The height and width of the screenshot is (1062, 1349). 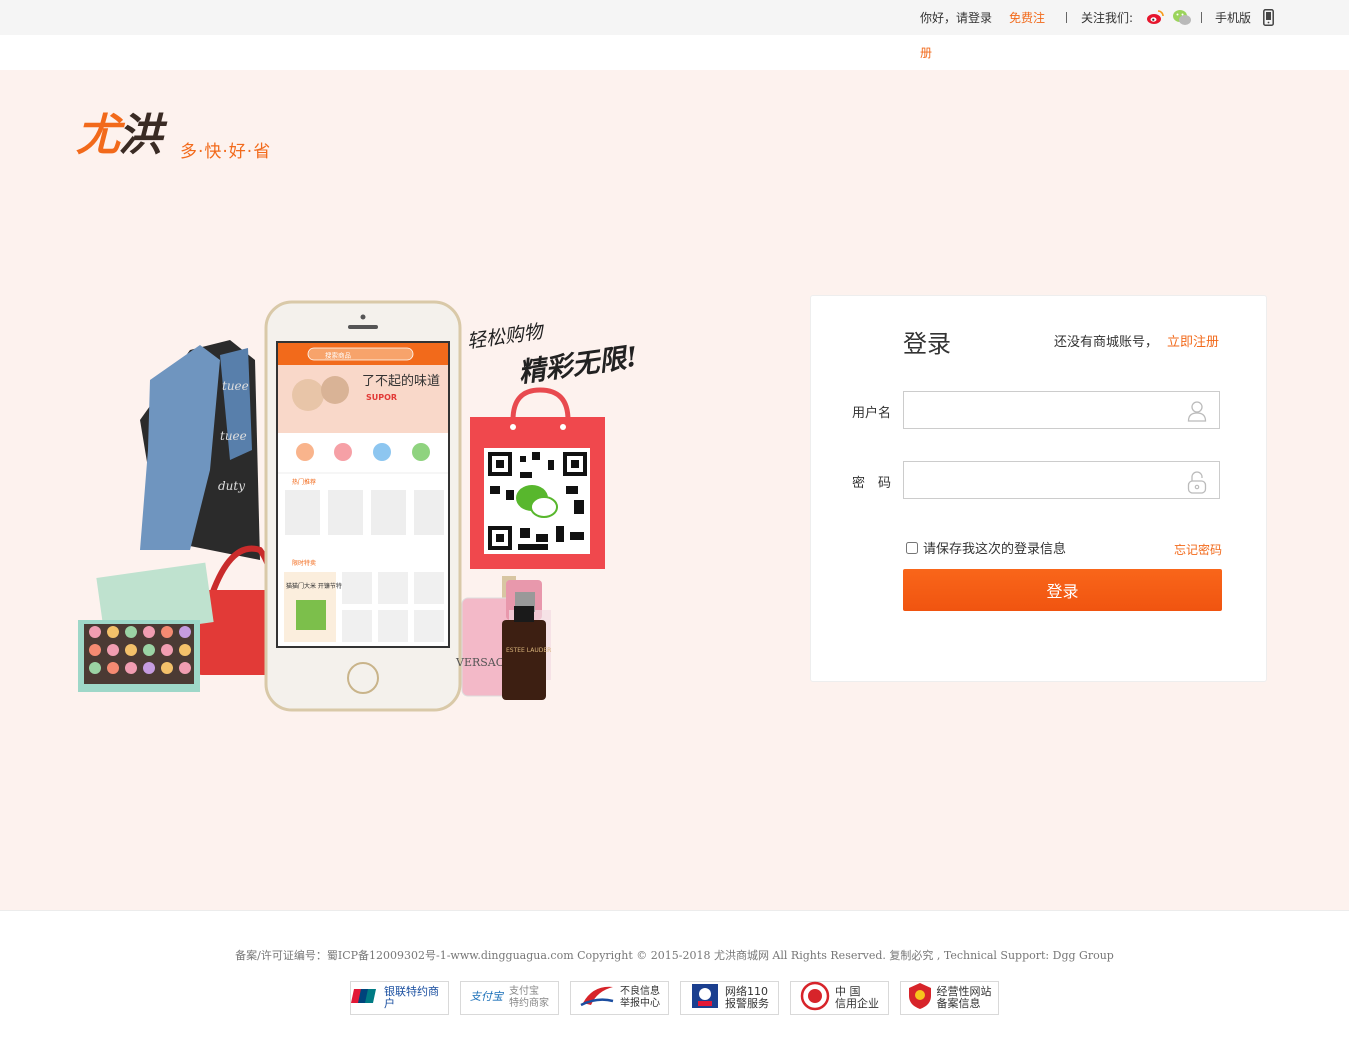 I want to click on perfume-bottles-image: VERSACE ESTEE LAUDER, so click(x=503, y=638).